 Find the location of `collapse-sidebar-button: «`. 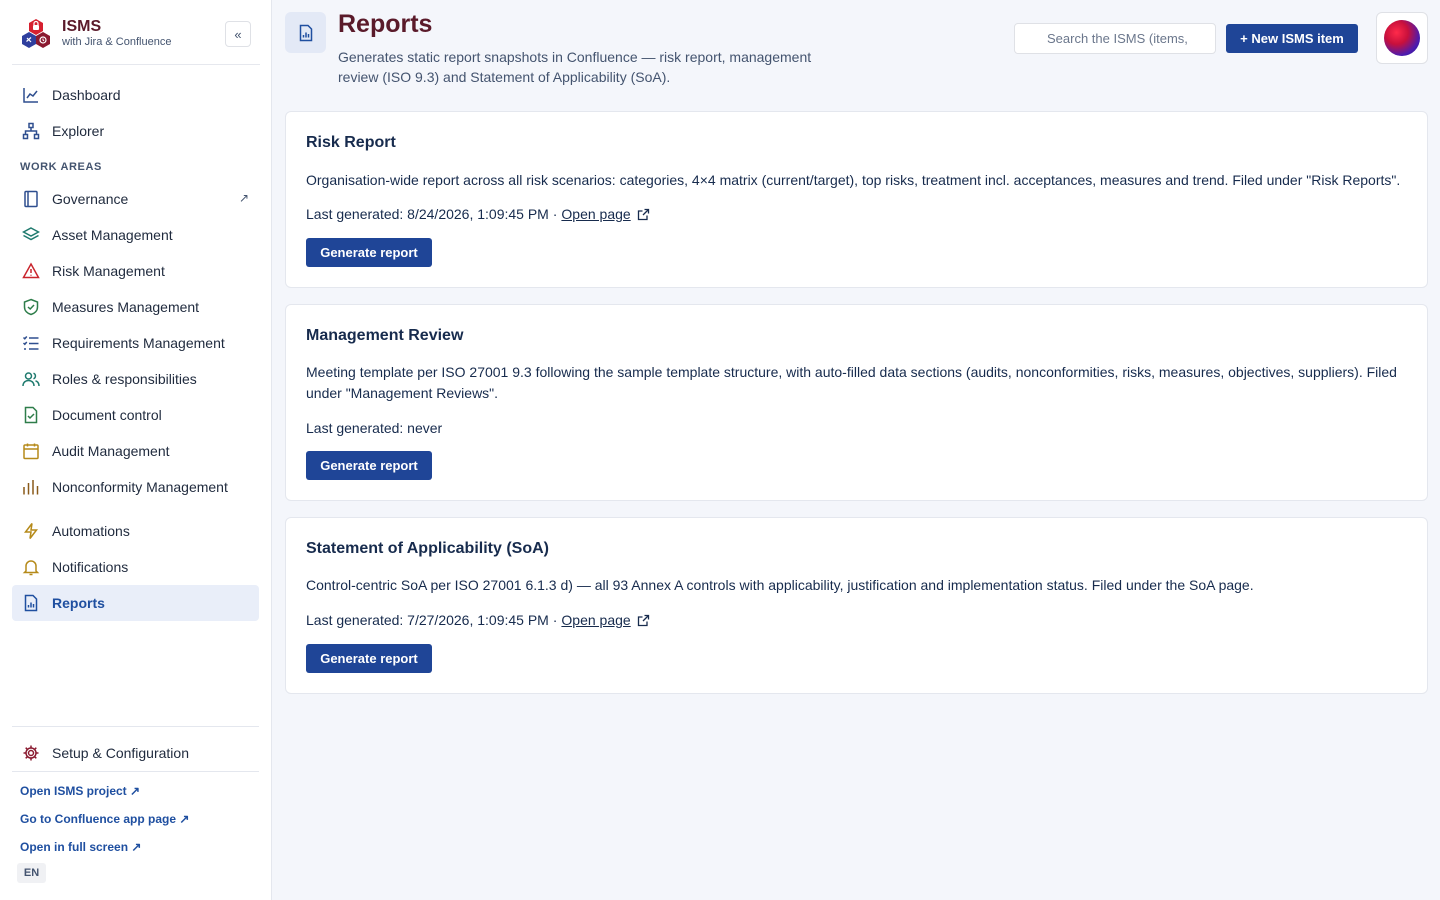

collapse-sidebar-button: « is located at coordinates (238, 34).